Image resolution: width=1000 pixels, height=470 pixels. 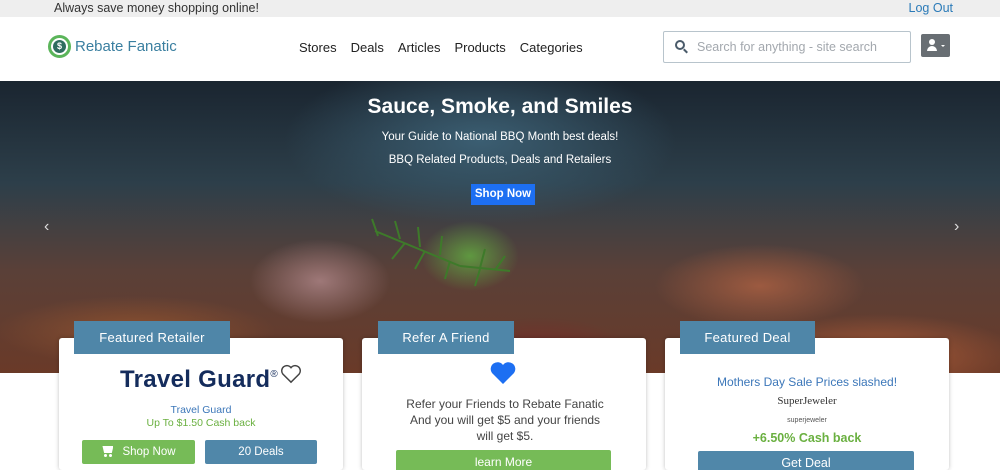 I want to click on cart-icon, so click(x=107, y=451).